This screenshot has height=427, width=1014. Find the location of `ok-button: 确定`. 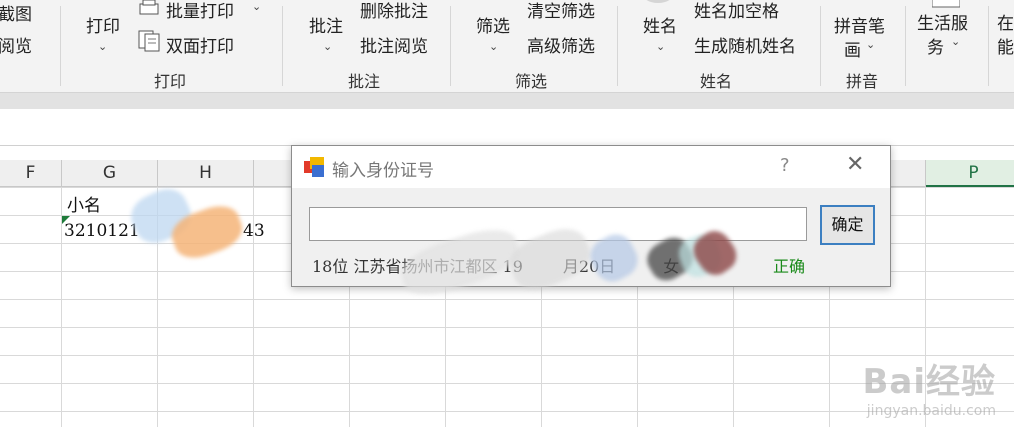

ok-button: 确定 is located at coordinates (847, 225).